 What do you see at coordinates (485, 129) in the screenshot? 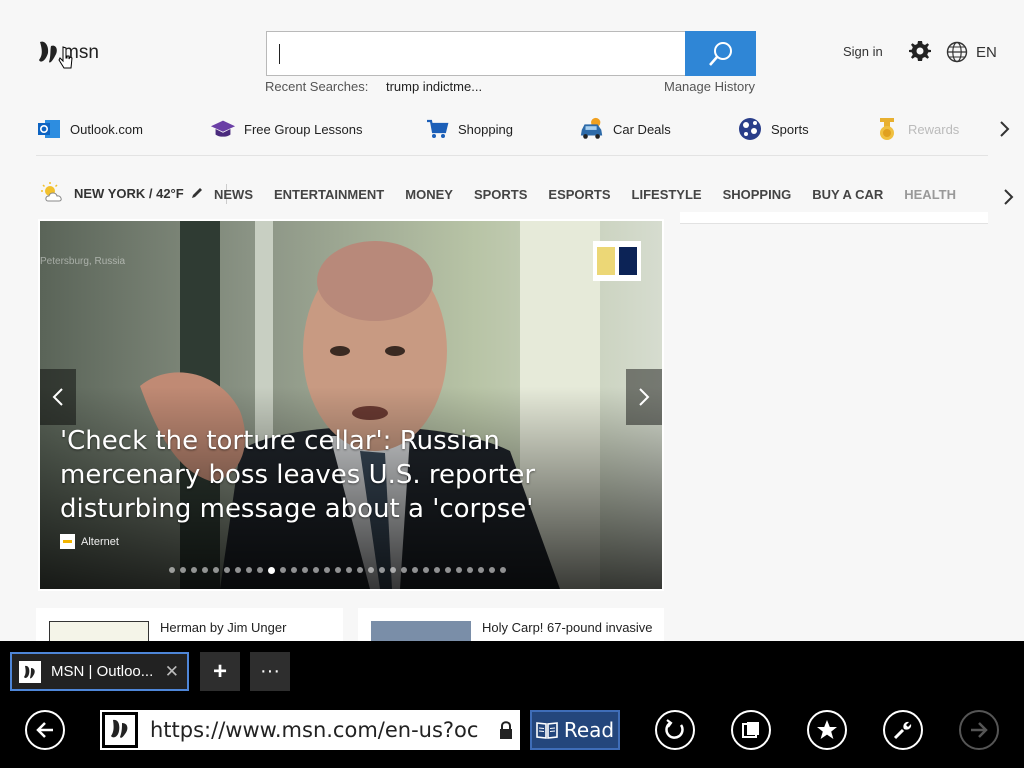
I see `quicklink-label: Shopping` at bounding box center [485, 129].